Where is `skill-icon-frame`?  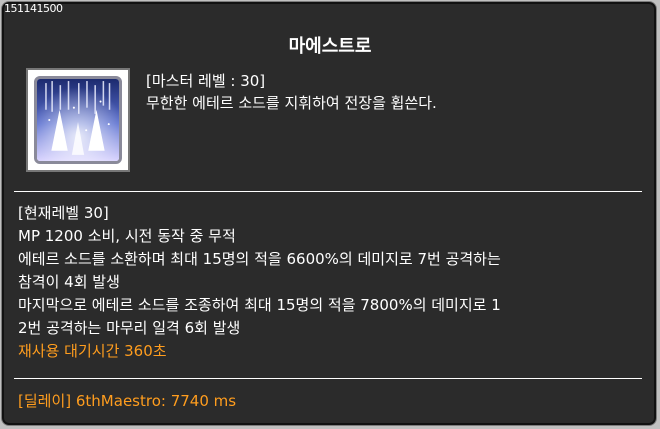 skill-icon-frame is located at coordinates (78, 120).